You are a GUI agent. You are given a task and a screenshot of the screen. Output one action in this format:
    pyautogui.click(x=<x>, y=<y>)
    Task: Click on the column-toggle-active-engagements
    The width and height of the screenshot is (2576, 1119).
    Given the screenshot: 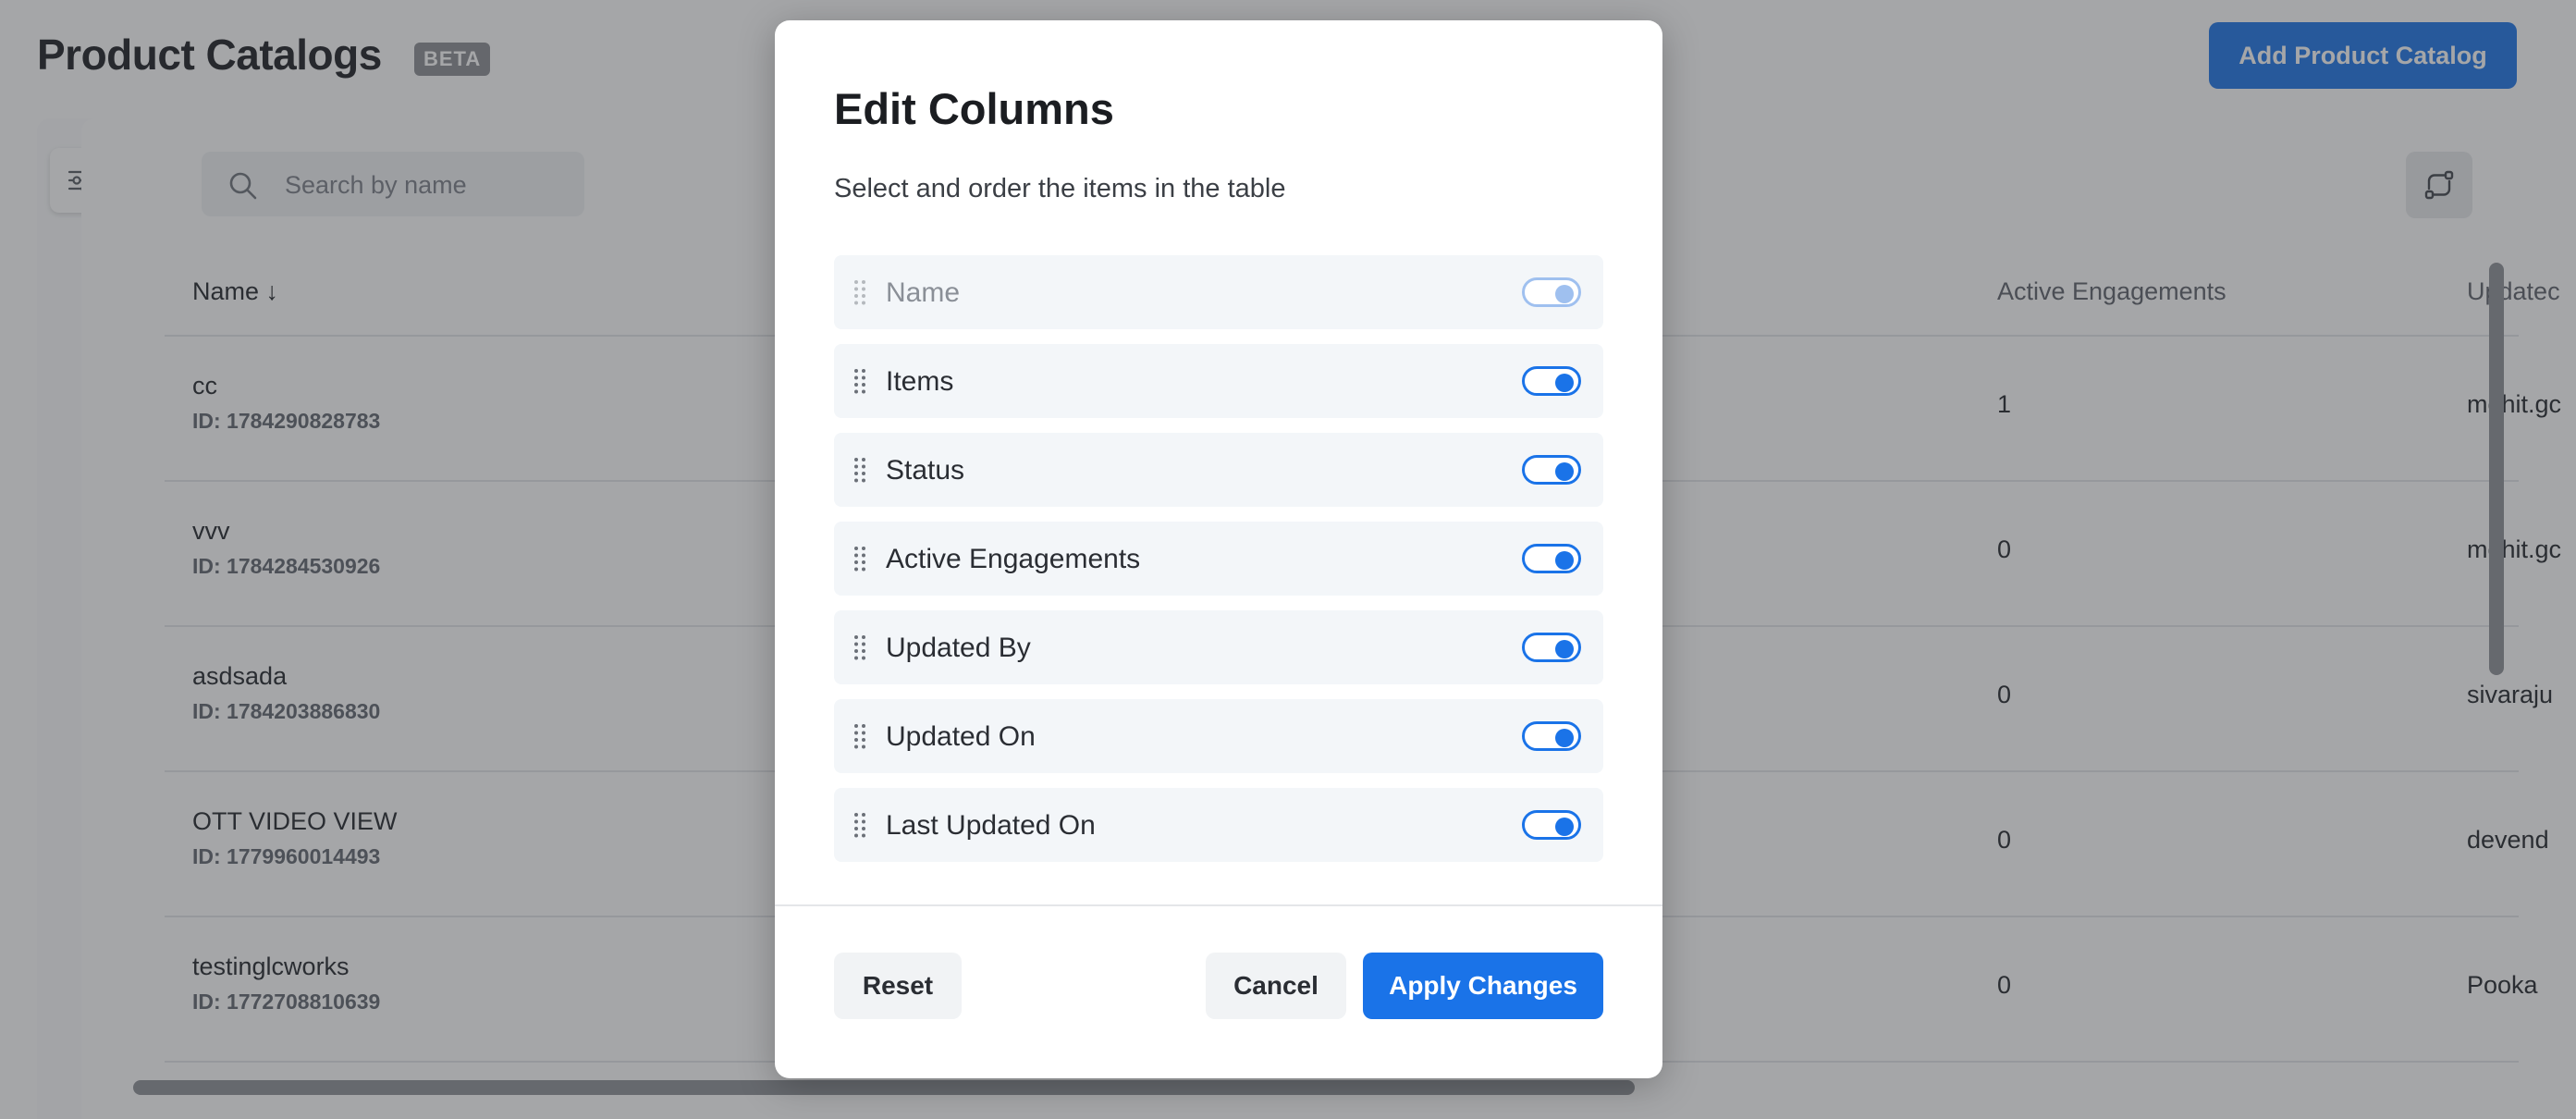 What is the action you would take?
    pyautogui.click(x=1551, y=558)
    